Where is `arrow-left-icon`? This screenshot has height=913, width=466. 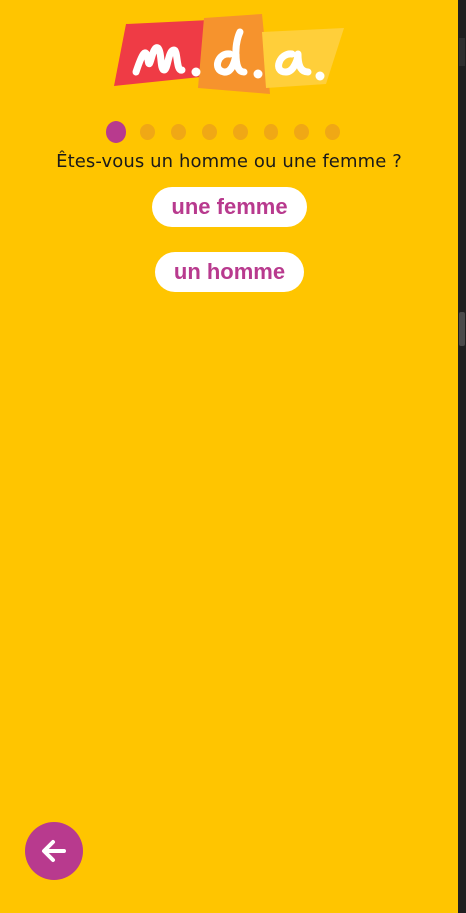 arrow-left-icon is located at coordinates (54, 851).